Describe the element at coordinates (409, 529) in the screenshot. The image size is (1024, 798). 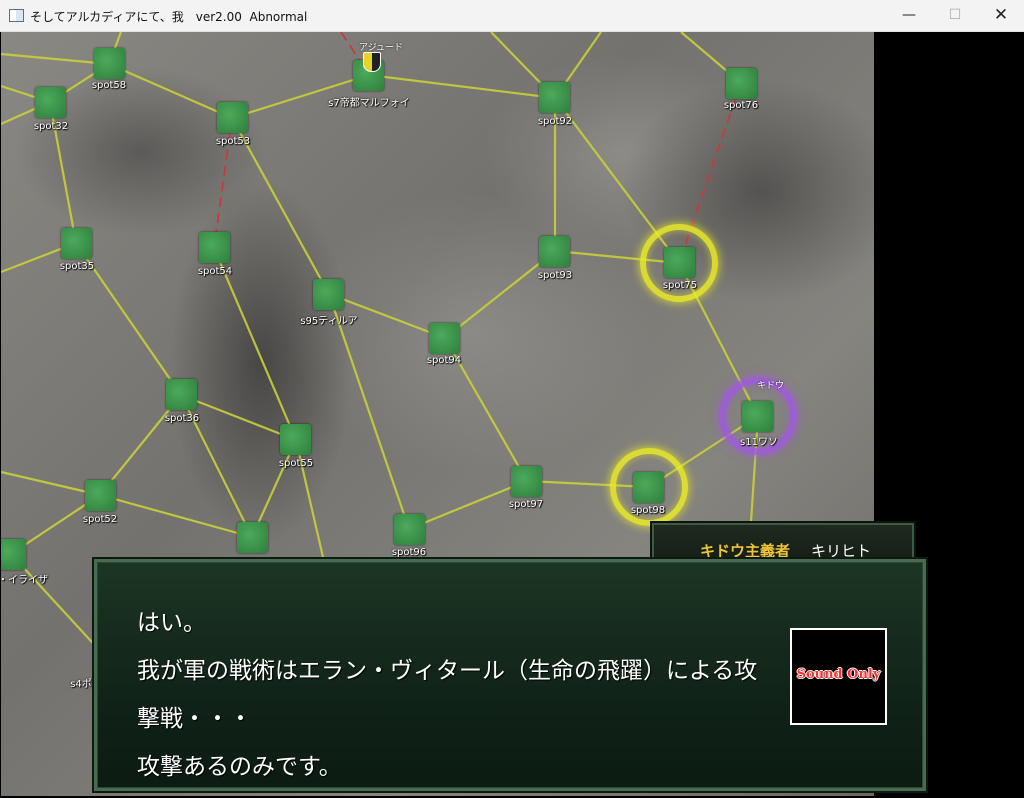
I see `map-node-spot96` at that location.